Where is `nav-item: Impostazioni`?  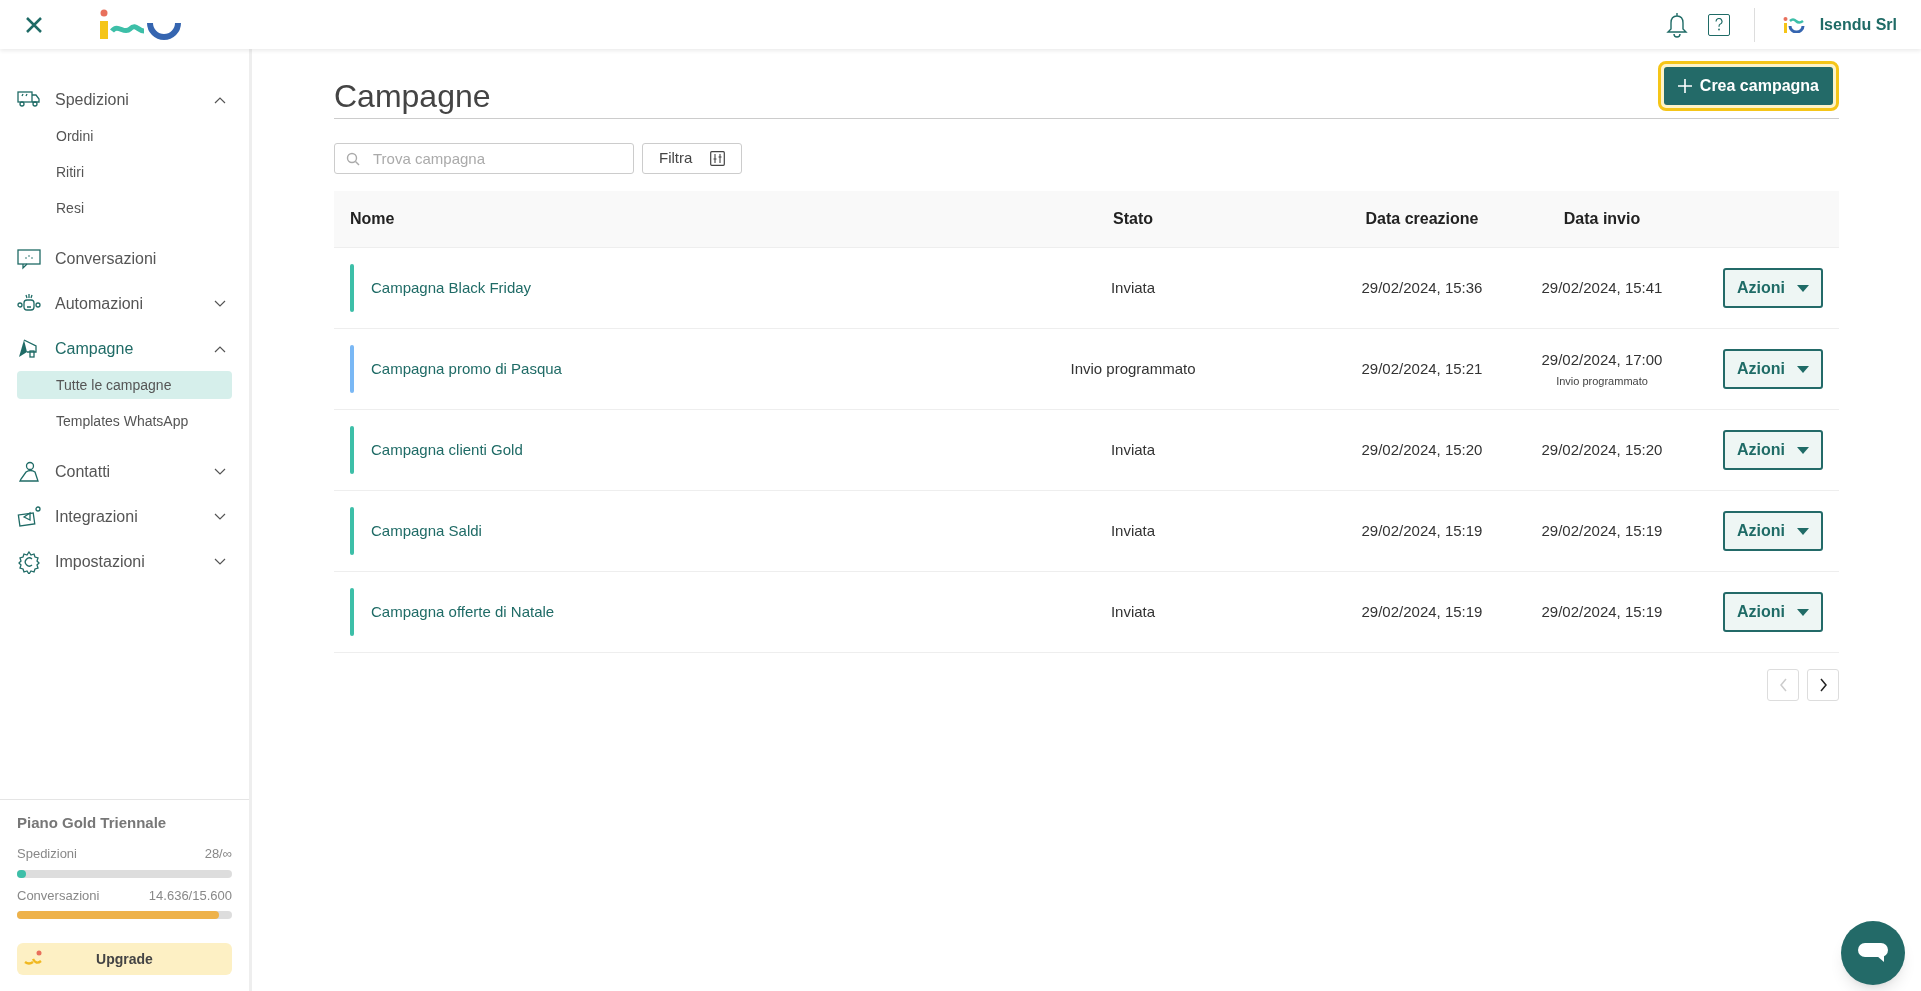
nav-item: Impostazioni is located at coordinates (100, 561).